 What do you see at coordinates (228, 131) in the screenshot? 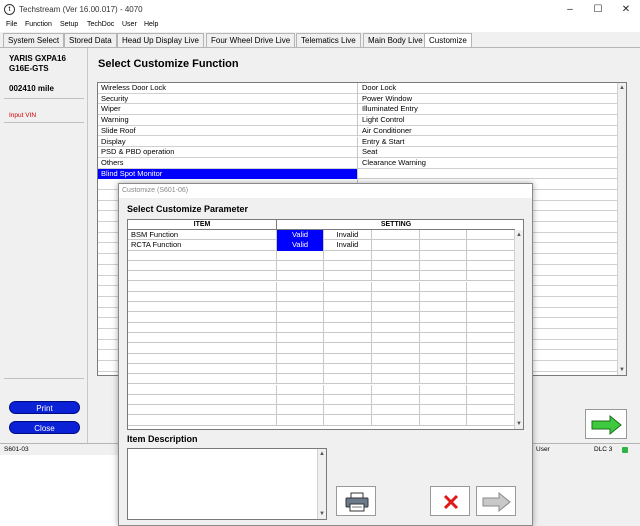
I see `function-item: Slide Roof` at bounding box center [228, 131].